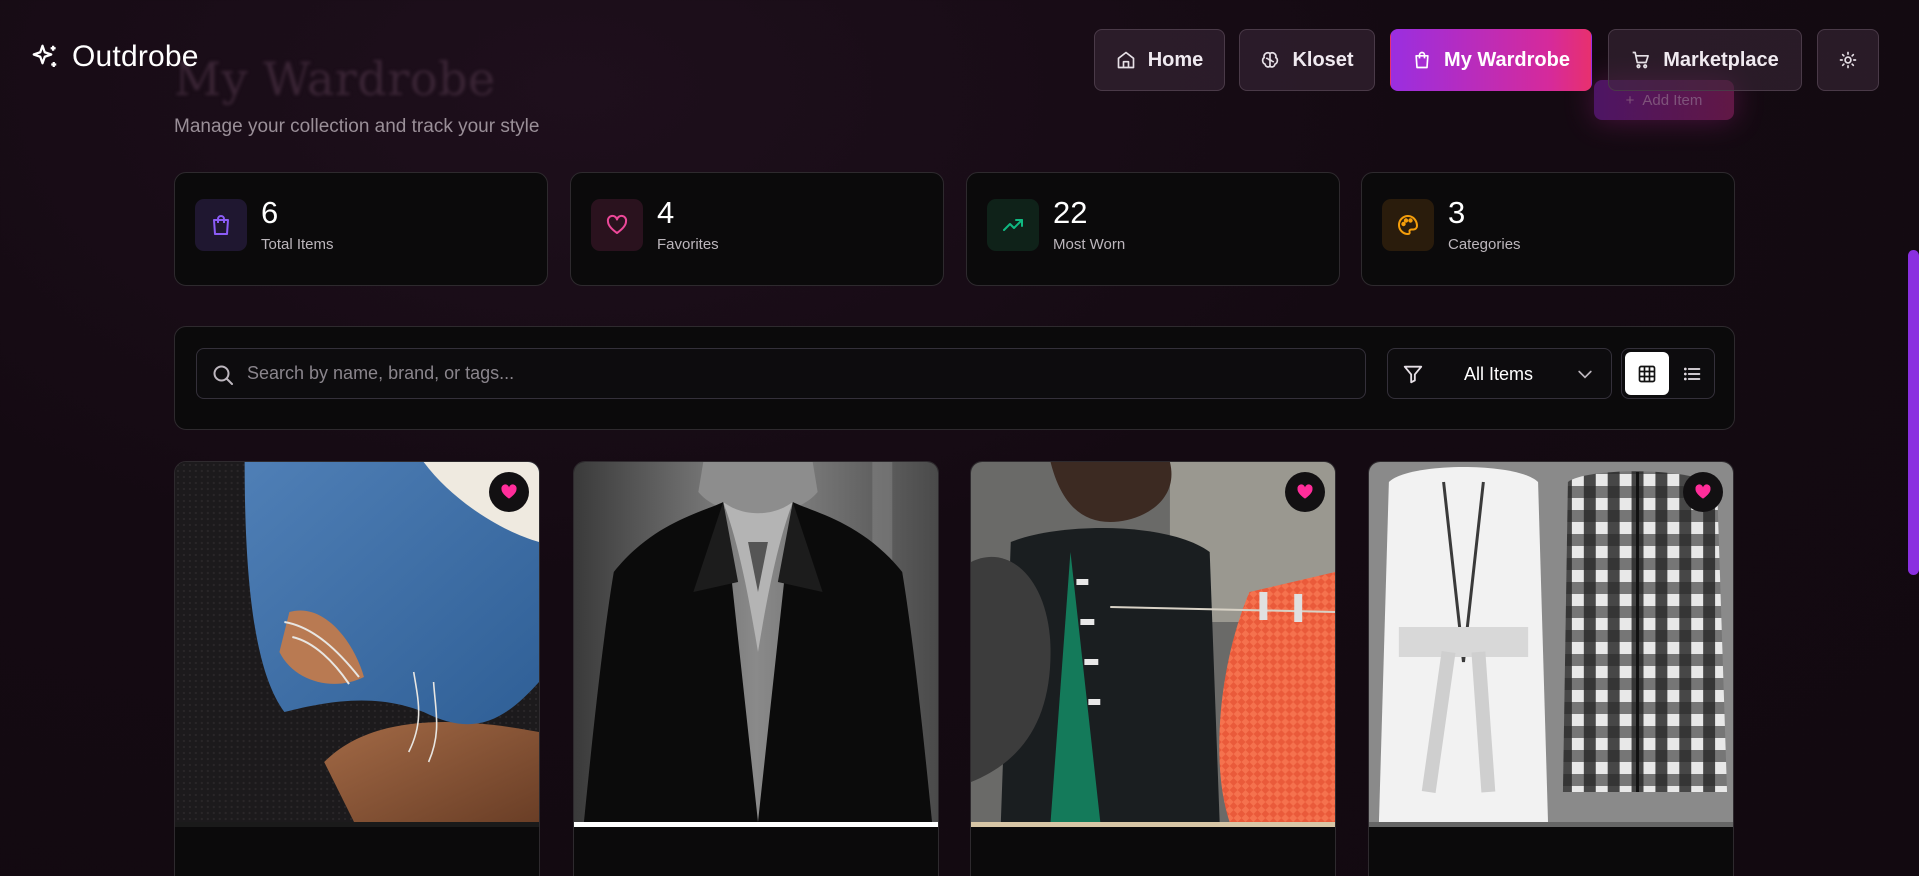 This screenshot has height=876, width=1919. I want to click on stat-value: 22, so click(1070, 212).